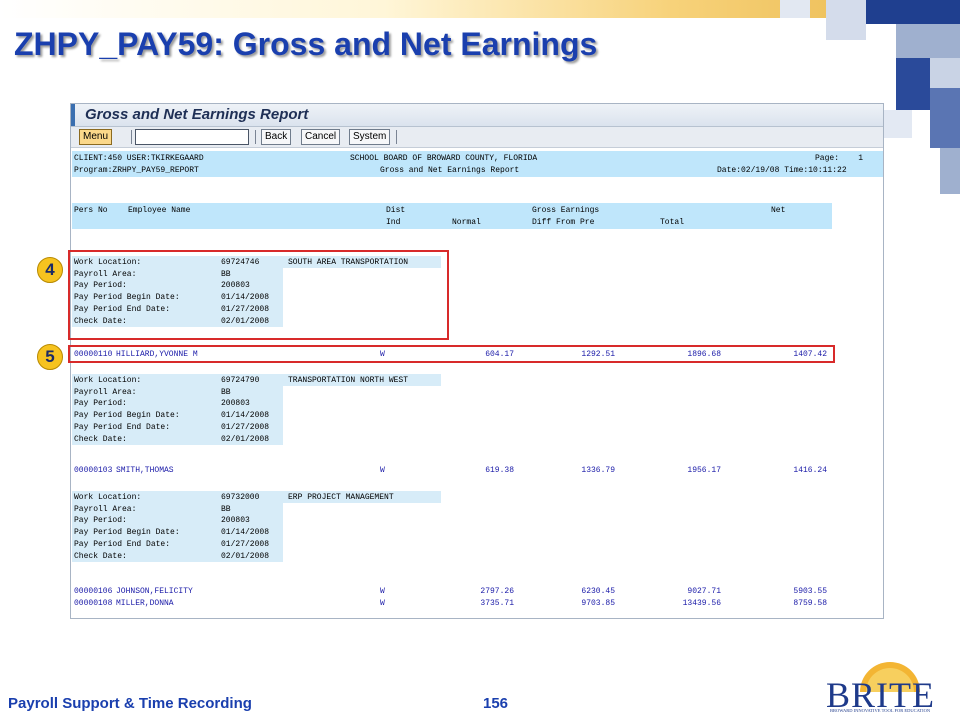  What do you see at coordinates (704, 591) in the screenshot?
I see `employee-row-total: 9027.71` at bounding box center [704, 591].